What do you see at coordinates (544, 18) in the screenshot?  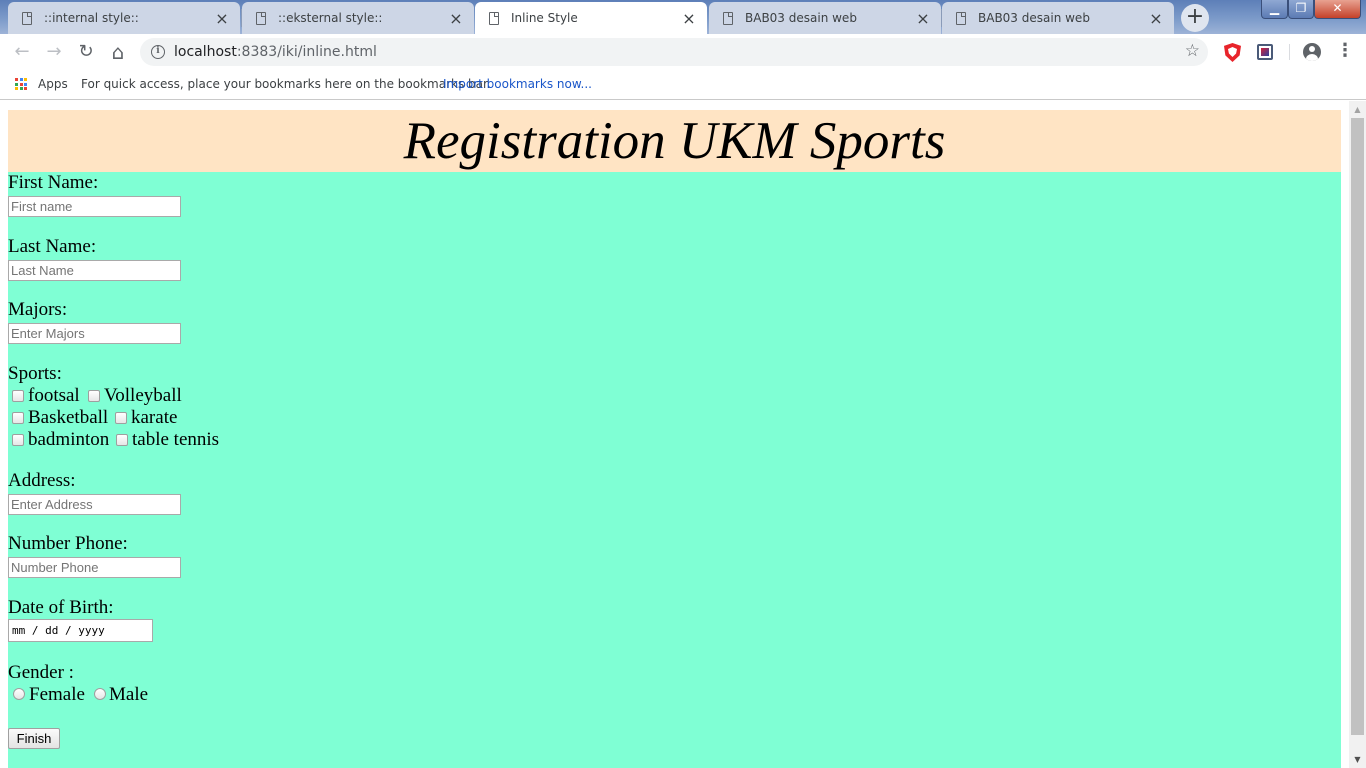 I see `tab-title: Inline Style` at bounding box center [544, 18].